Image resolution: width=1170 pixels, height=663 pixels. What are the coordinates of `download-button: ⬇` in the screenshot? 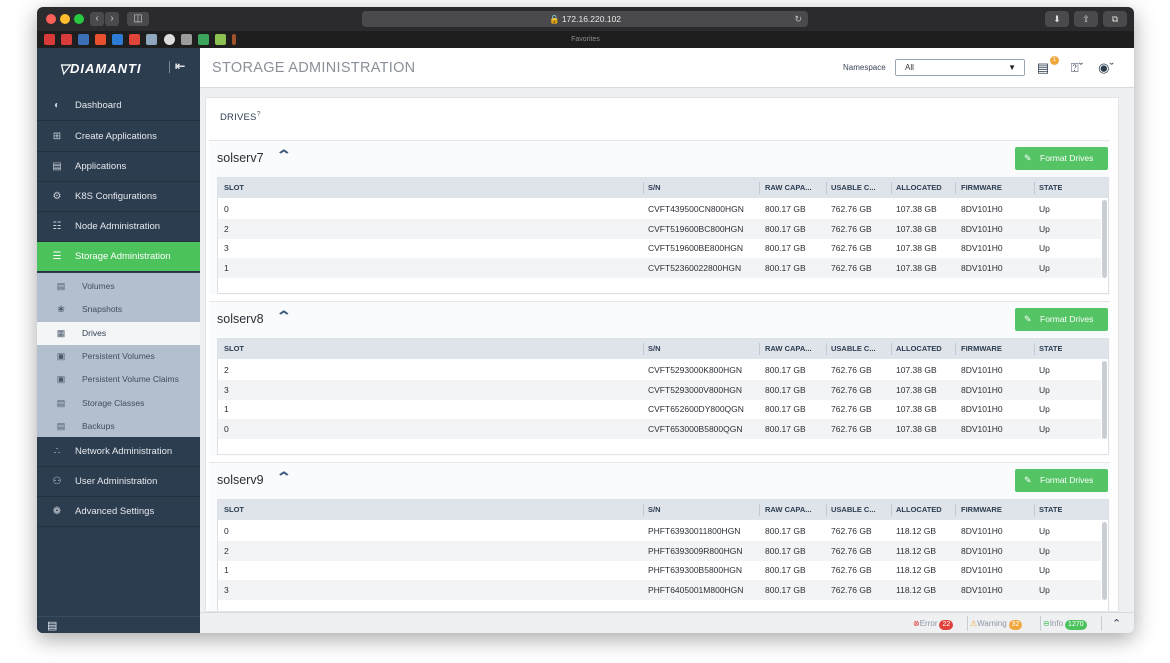 It's located at (1057, 19).